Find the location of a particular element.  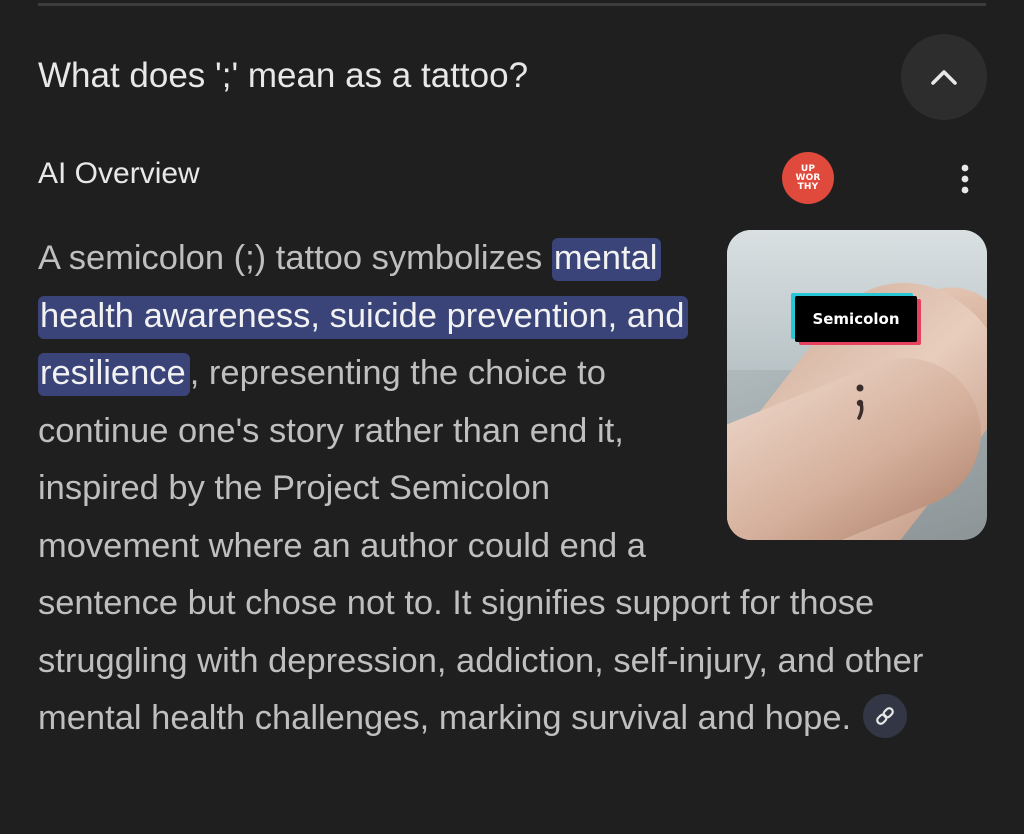

source-link-button is located at coordinates (885, 715).